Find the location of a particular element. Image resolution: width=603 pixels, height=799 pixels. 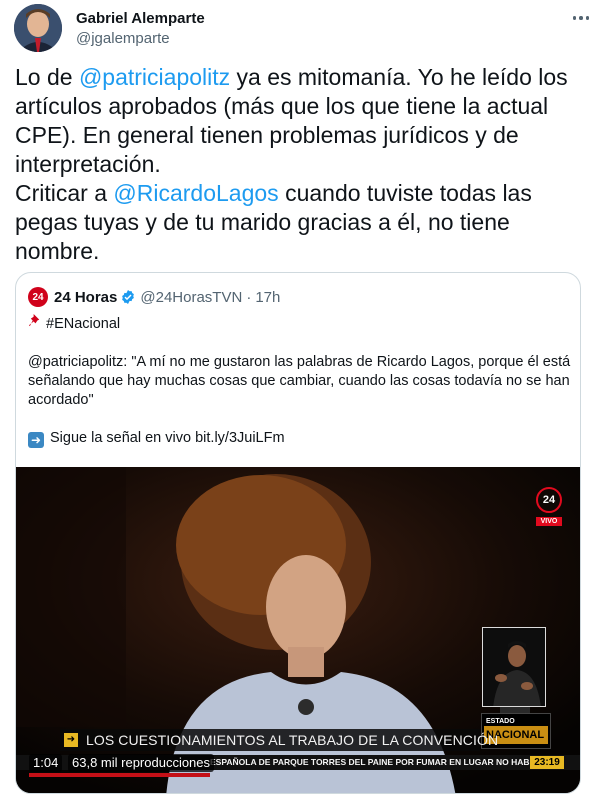

ticker-clock: 23:19 is located at coordinates (547, 762).